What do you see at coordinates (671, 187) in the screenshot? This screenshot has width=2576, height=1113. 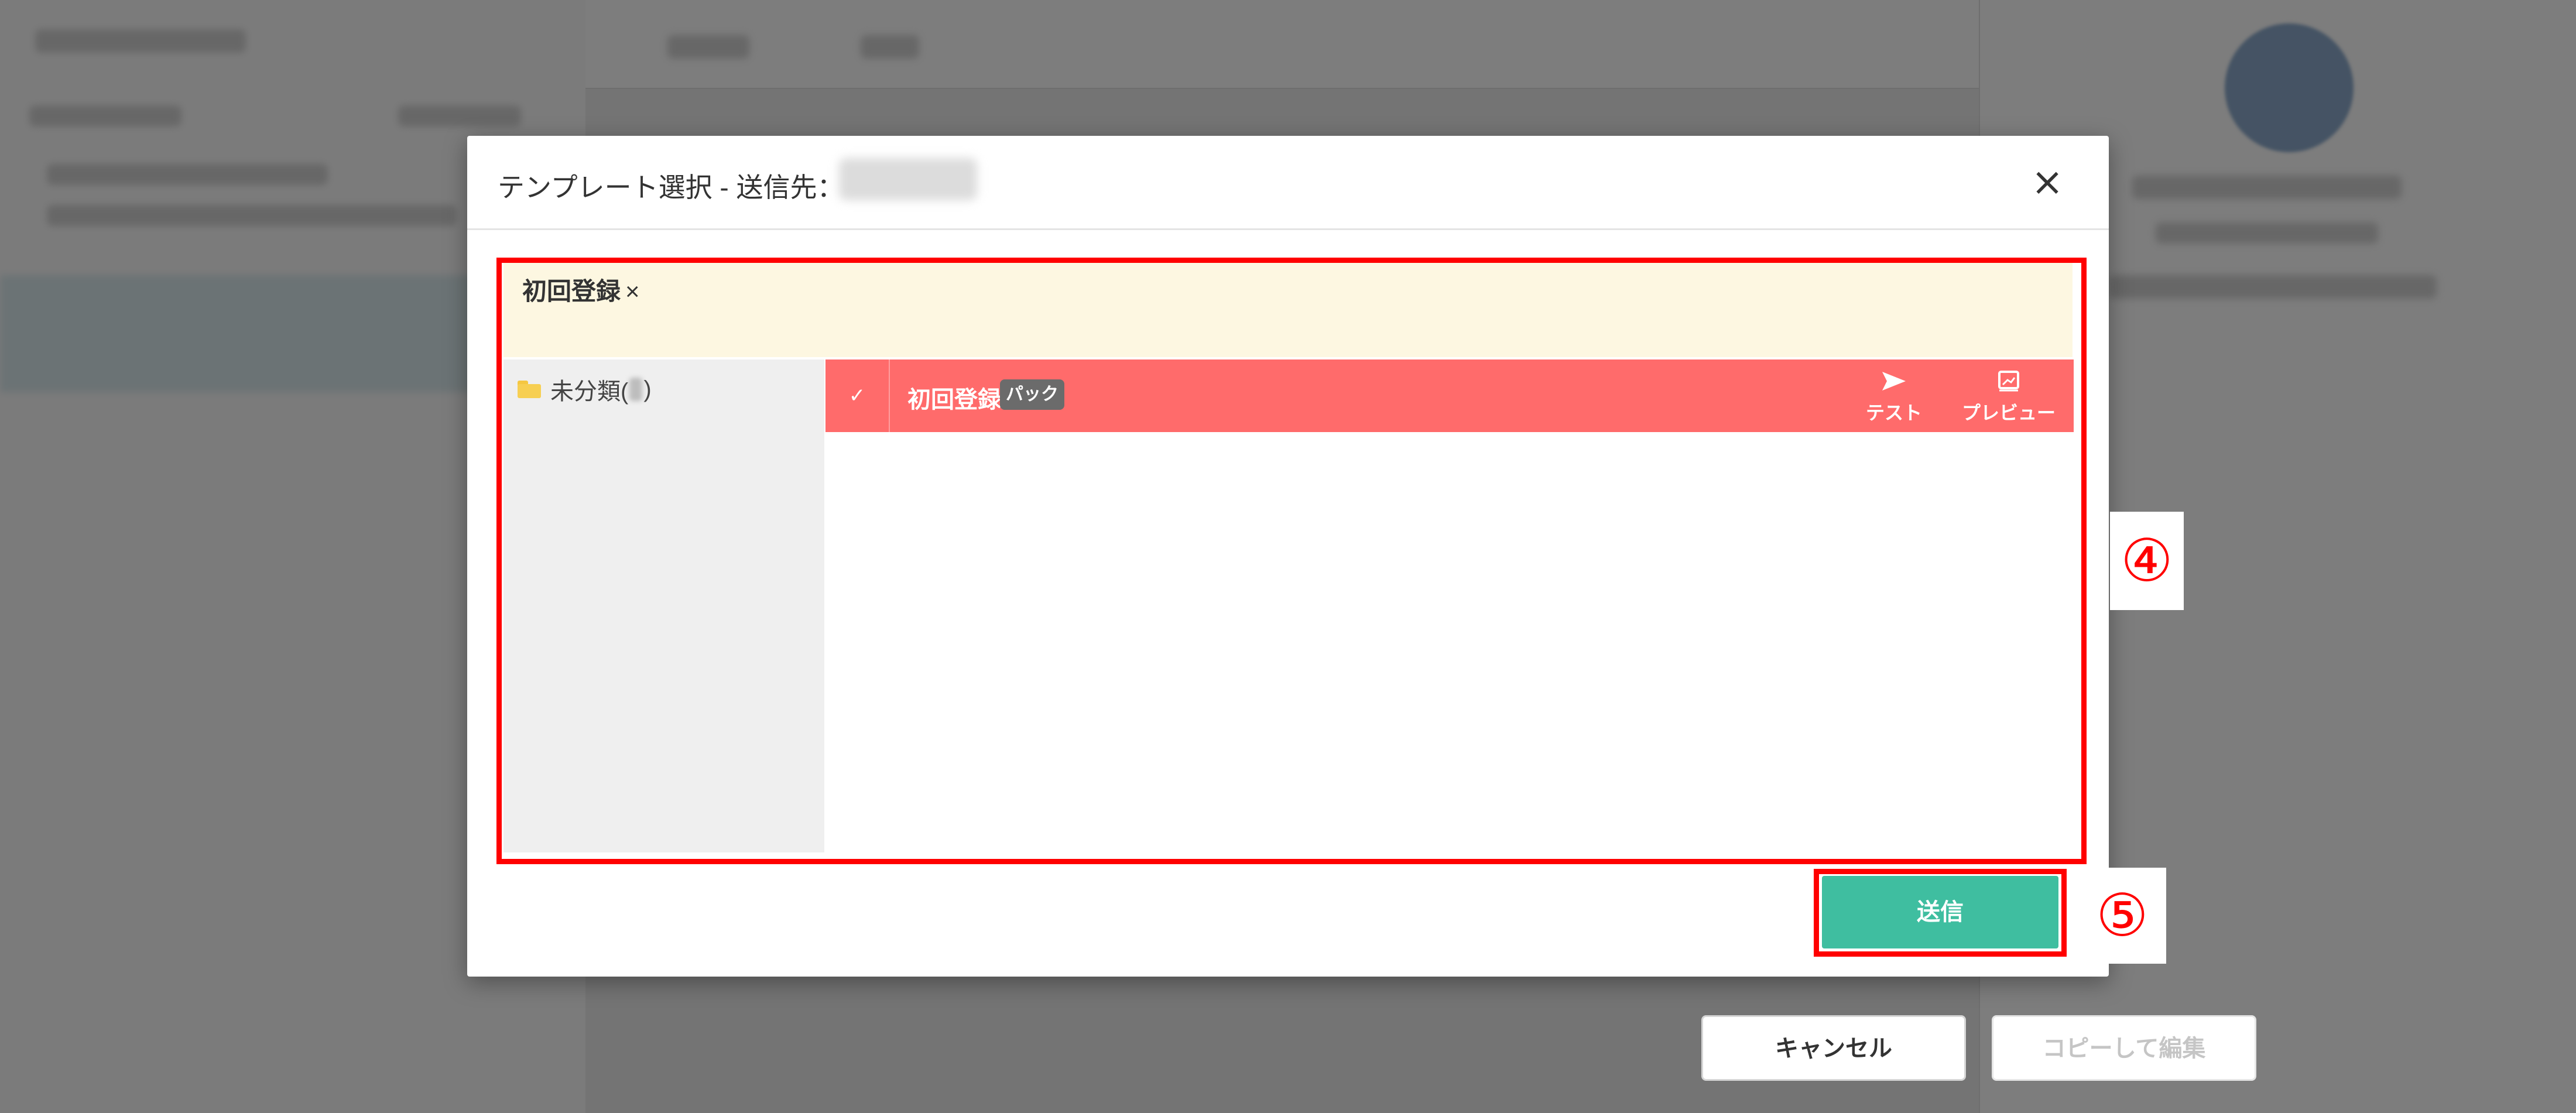 I see `modal-title: テンプレート選択 - 送信先：` at bounding box center [671, 187].